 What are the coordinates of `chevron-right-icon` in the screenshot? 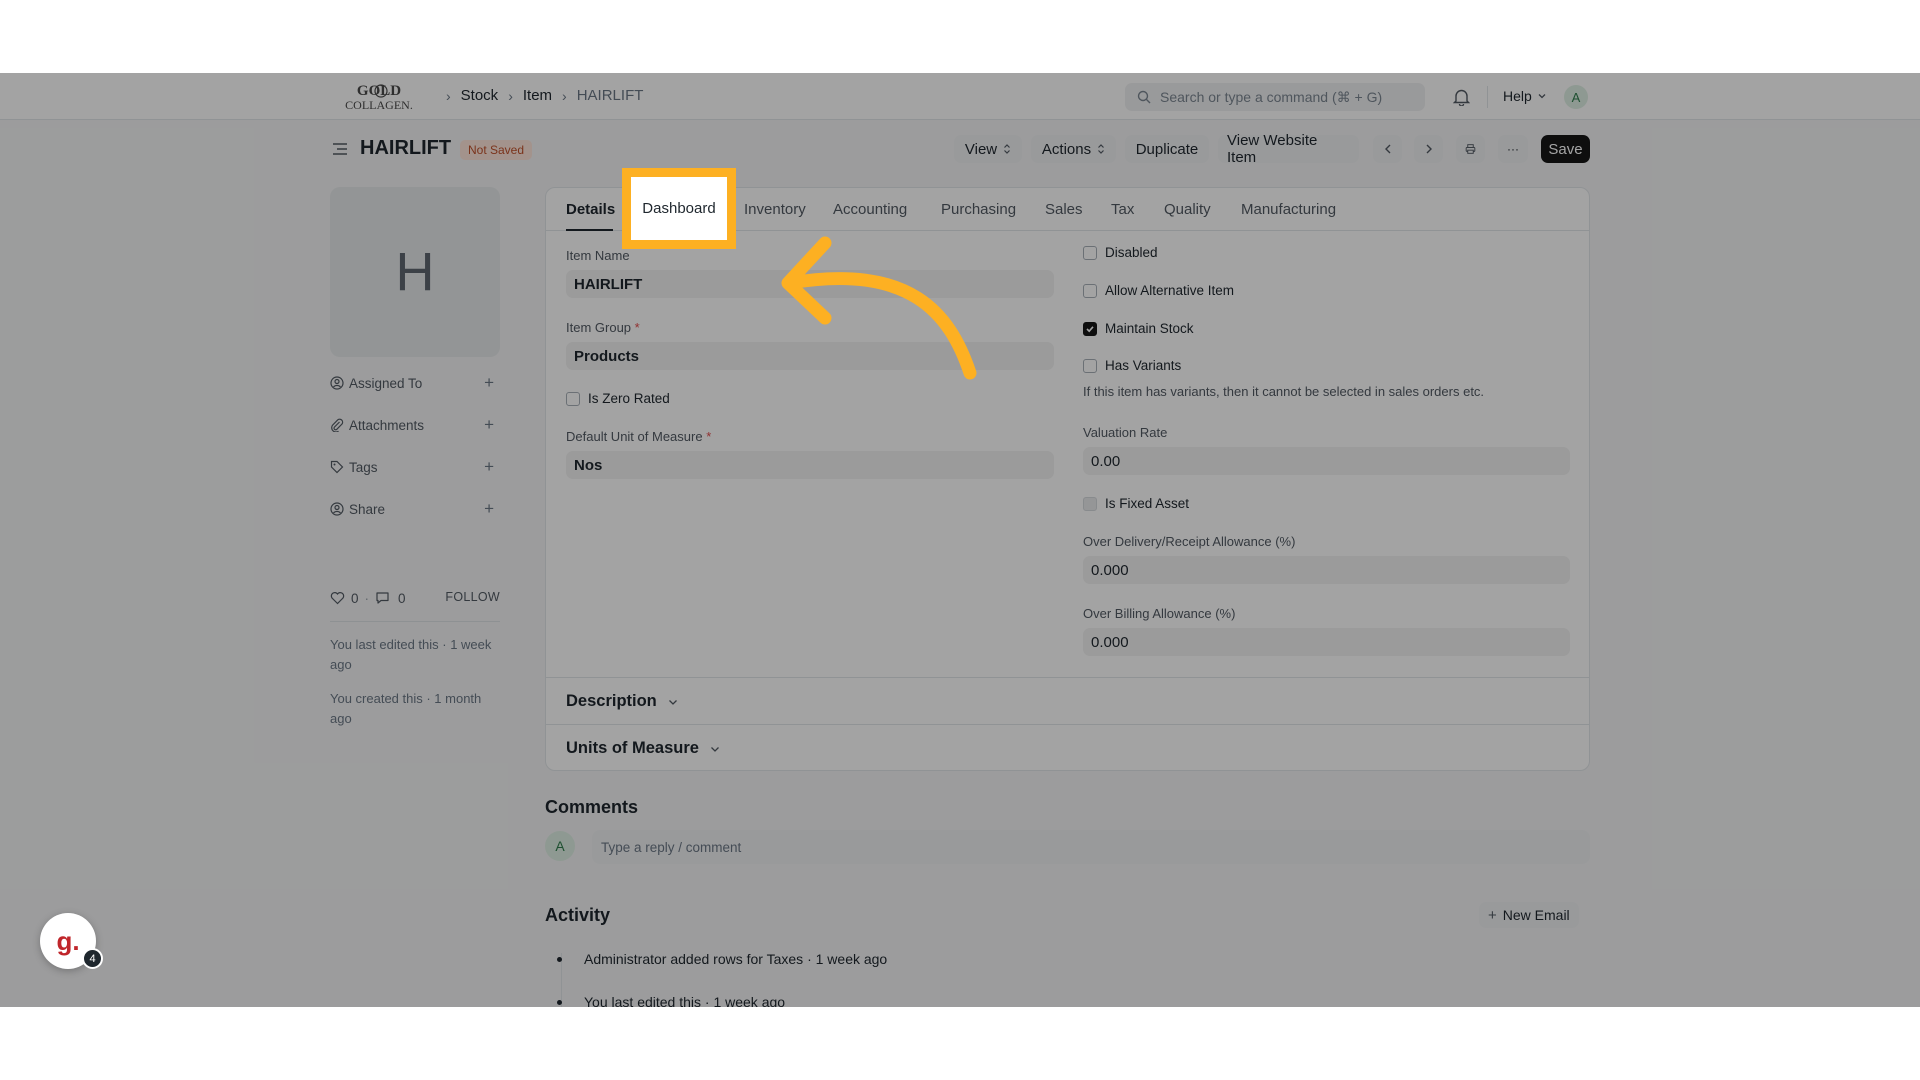 It's located at (1429, 149).